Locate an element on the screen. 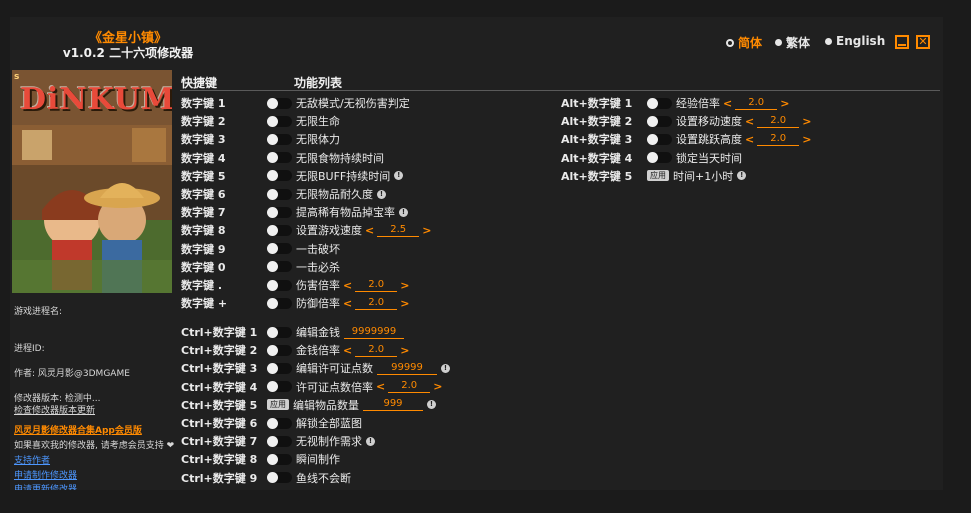  radio-icon is located at coordinates (778, 42).